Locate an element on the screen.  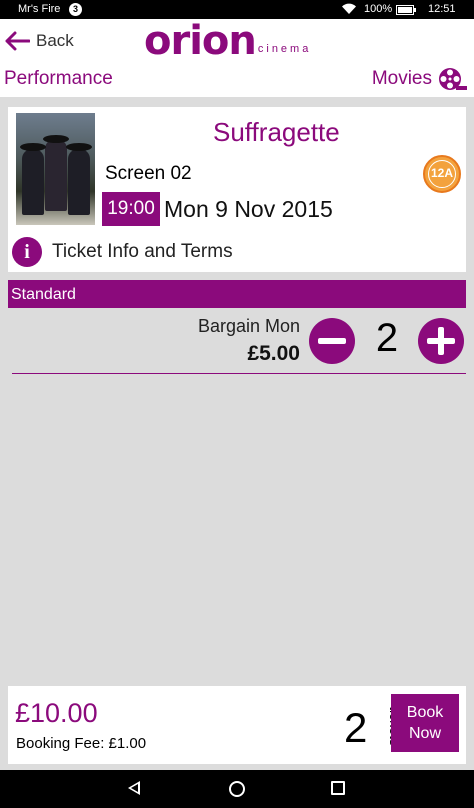
system-navigation-bar is located at coordinates (237, 789).